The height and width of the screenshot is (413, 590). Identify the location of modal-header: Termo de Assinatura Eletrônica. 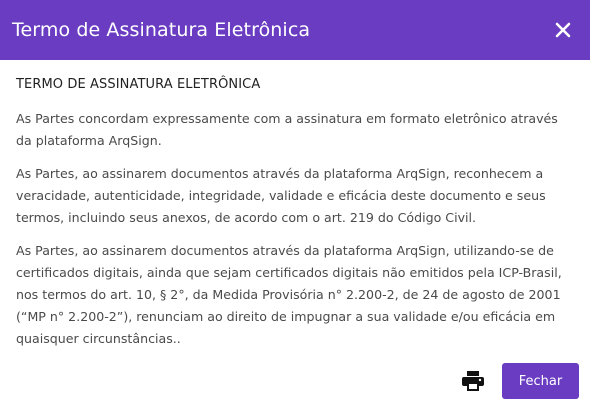
(295, 30).